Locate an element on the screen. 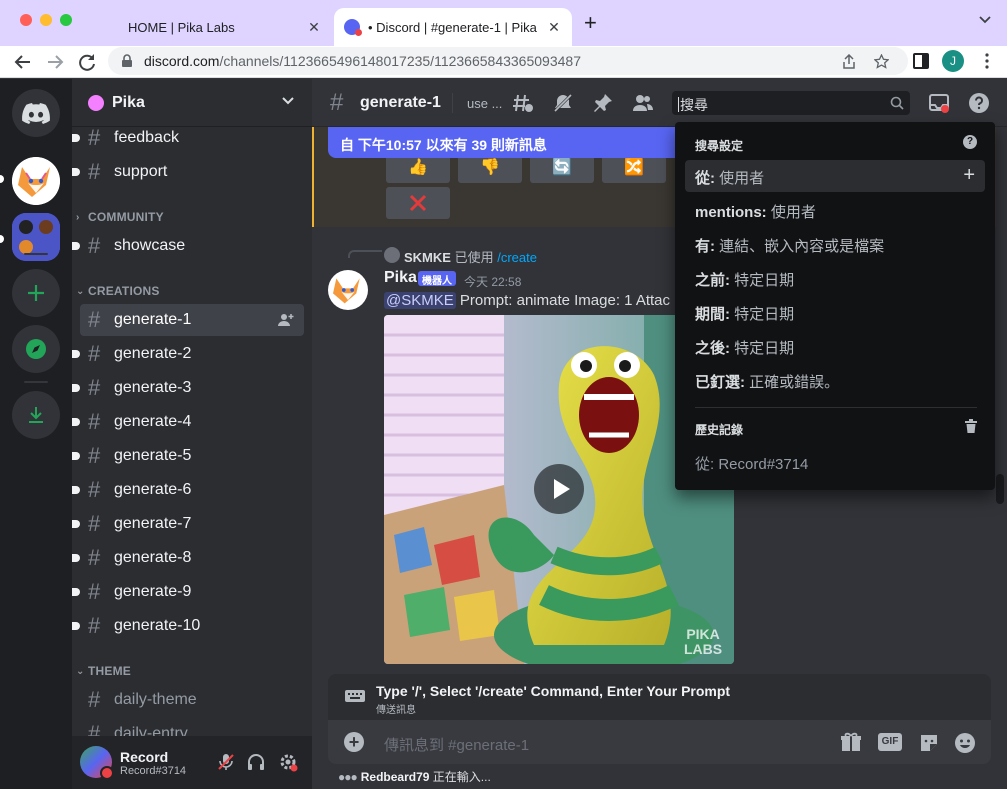 The height and width of the screenshot is (789, 1007). search-input: 搜尋 is located at coordinates (791, 103).